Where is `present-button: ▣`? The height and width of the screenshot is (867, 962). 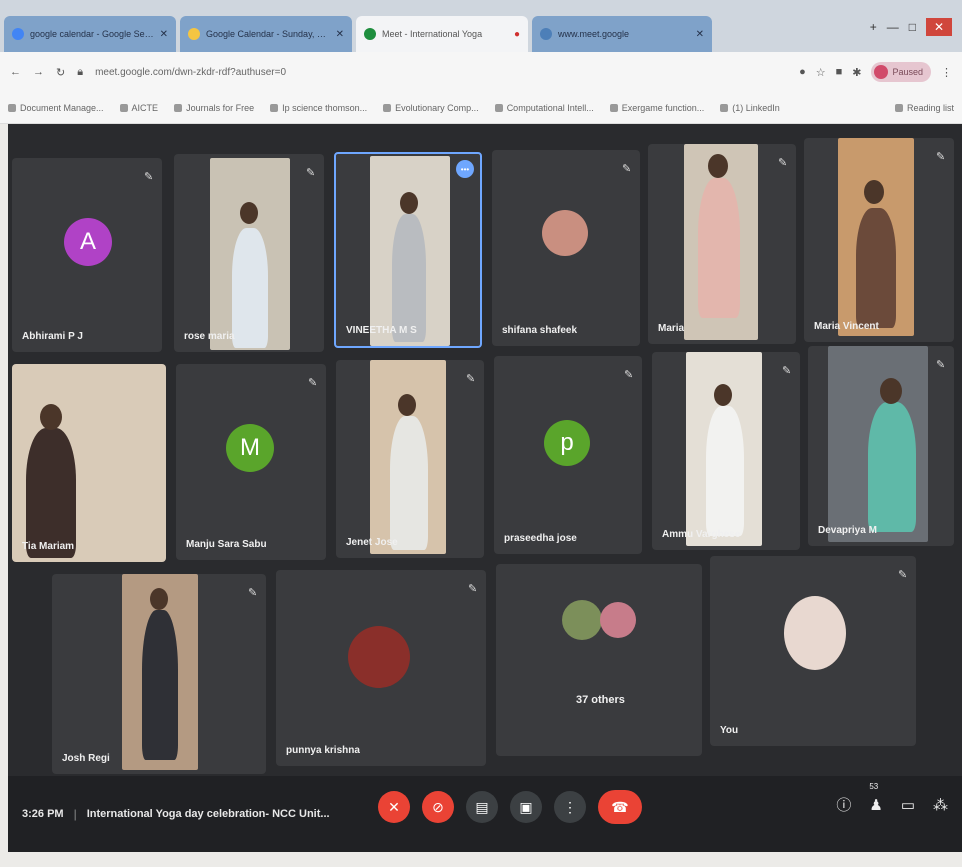 present-button: ▣ is located at coordinates (526, 807).